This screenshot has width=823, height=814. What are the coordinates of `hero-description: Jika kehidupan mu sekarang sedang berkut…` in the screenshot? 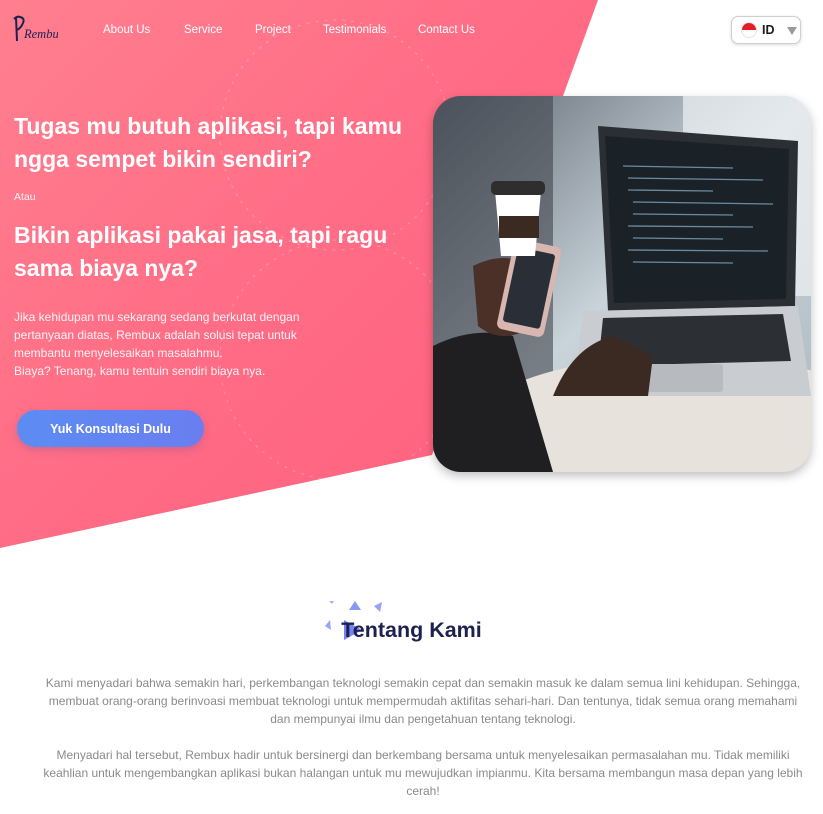 It's located at (179, 344).